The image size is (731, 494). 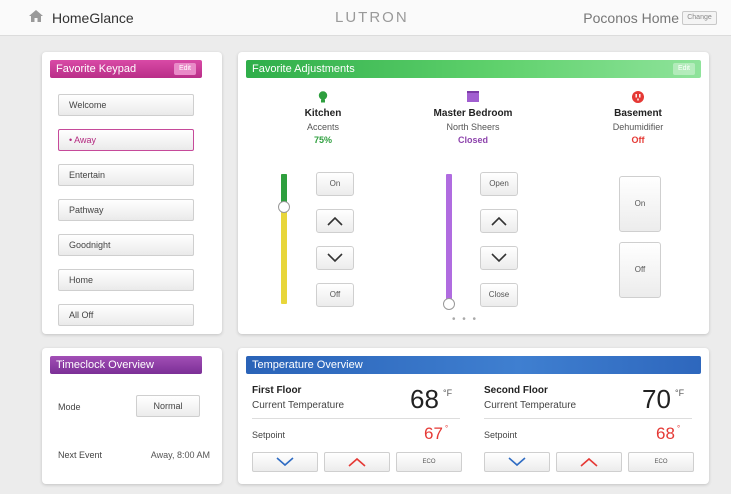 What do you see at coordinates (126, 280) in the screenshot?
I see `keypad-button-home: Home` at bounding box center [126, 280].